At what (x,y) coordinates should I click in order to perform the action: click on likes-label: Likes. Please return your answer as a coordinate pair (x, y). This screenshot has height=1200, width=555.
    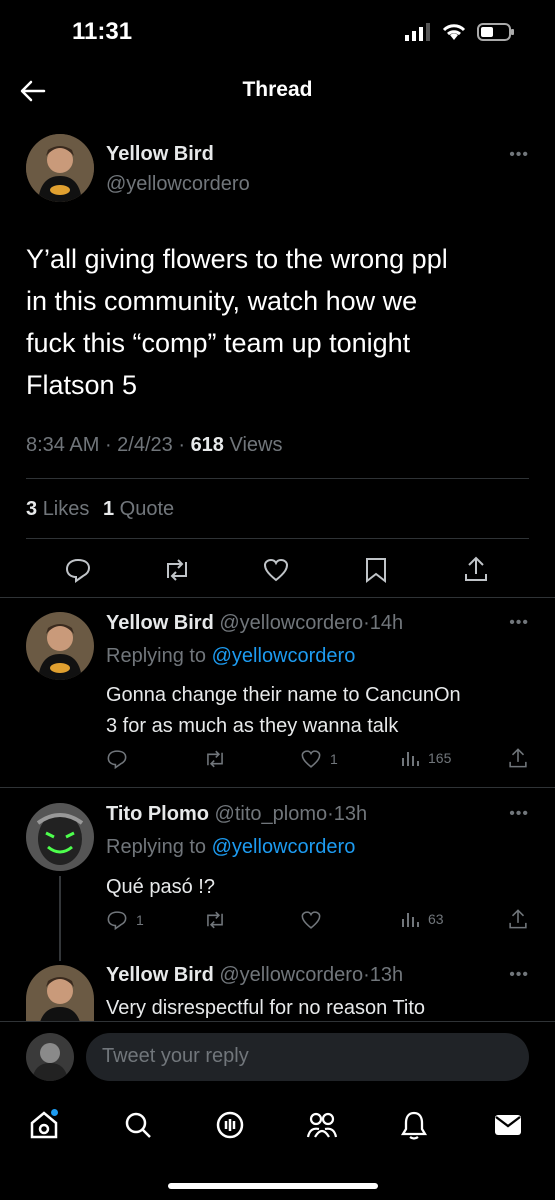
    Looking at the image, I should click on (66, 509).